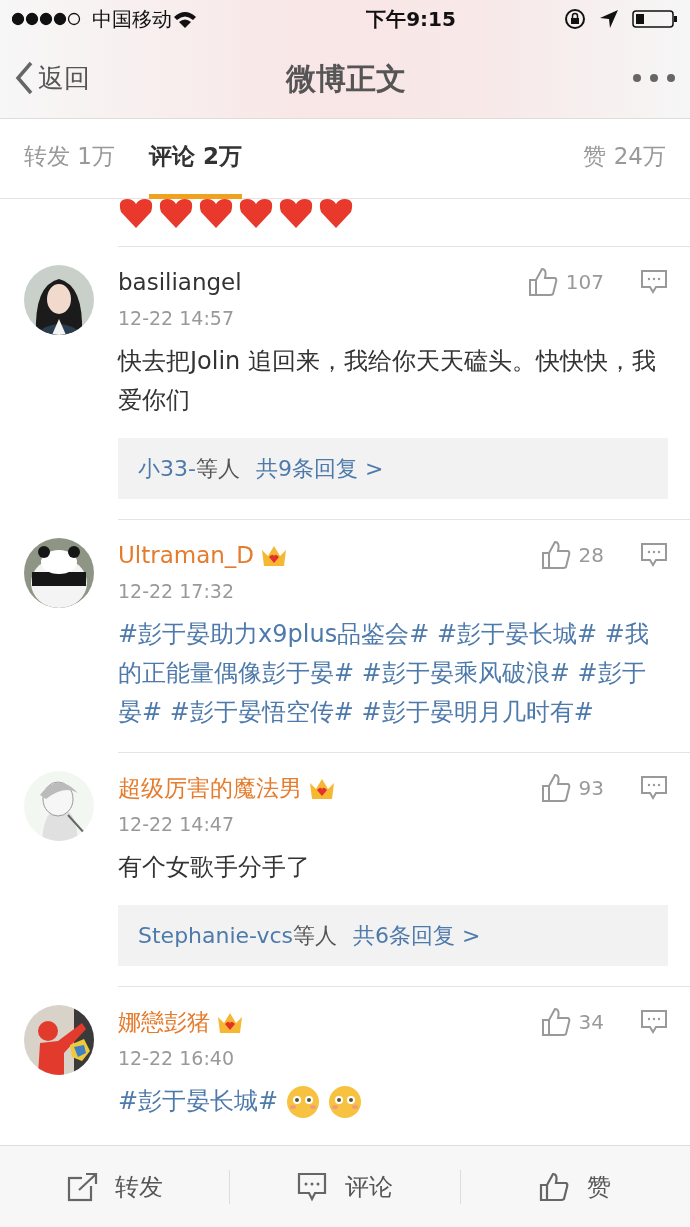 The image size is (690, 1227). Describe the element at coordinates (180, 282) in the screenshot. I see `user-name: basiliangel` at that location.